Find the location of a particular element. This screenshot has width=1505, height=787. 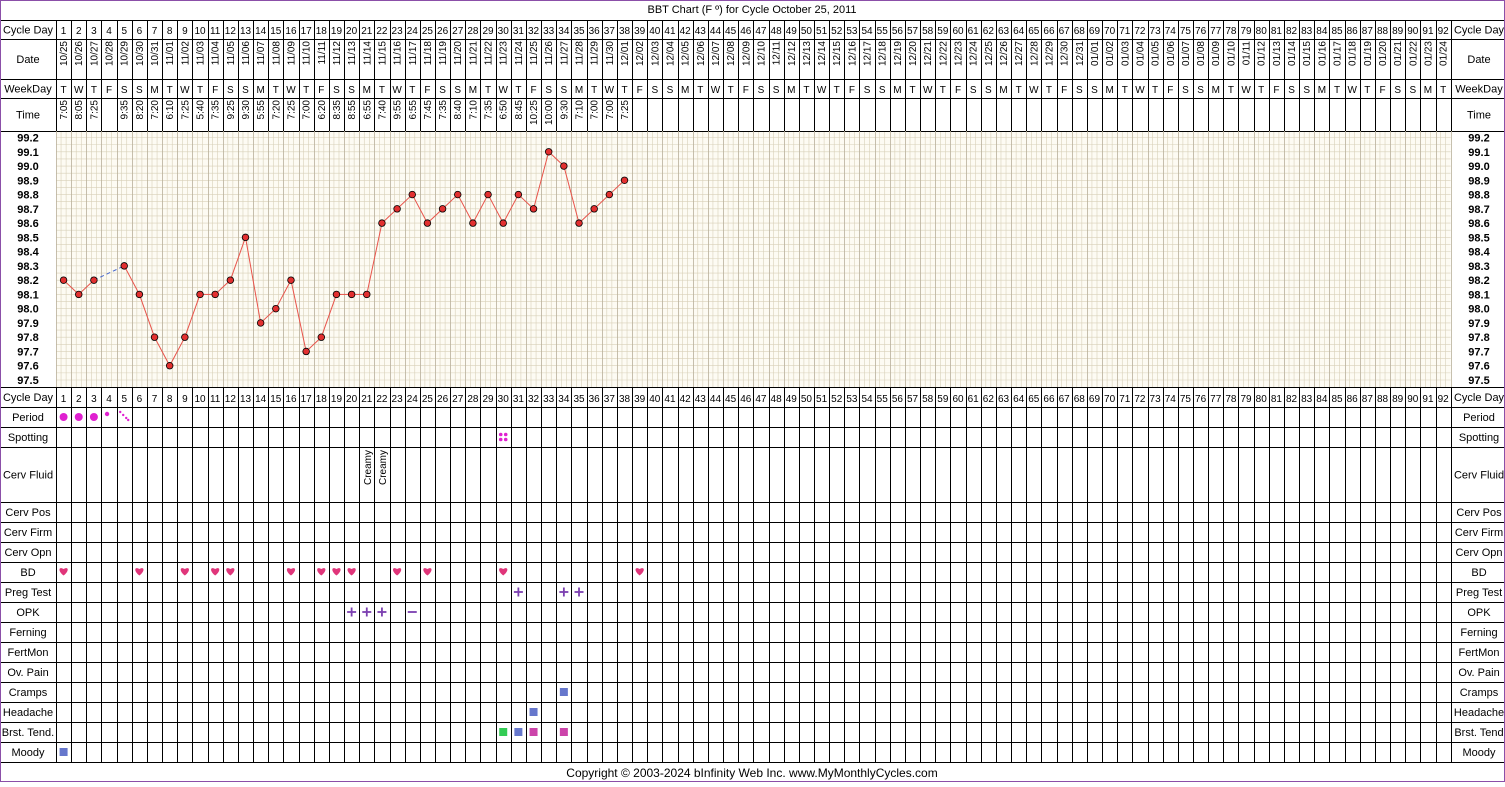

cycle-day-number: 41 is located at coordinates (670, 31).